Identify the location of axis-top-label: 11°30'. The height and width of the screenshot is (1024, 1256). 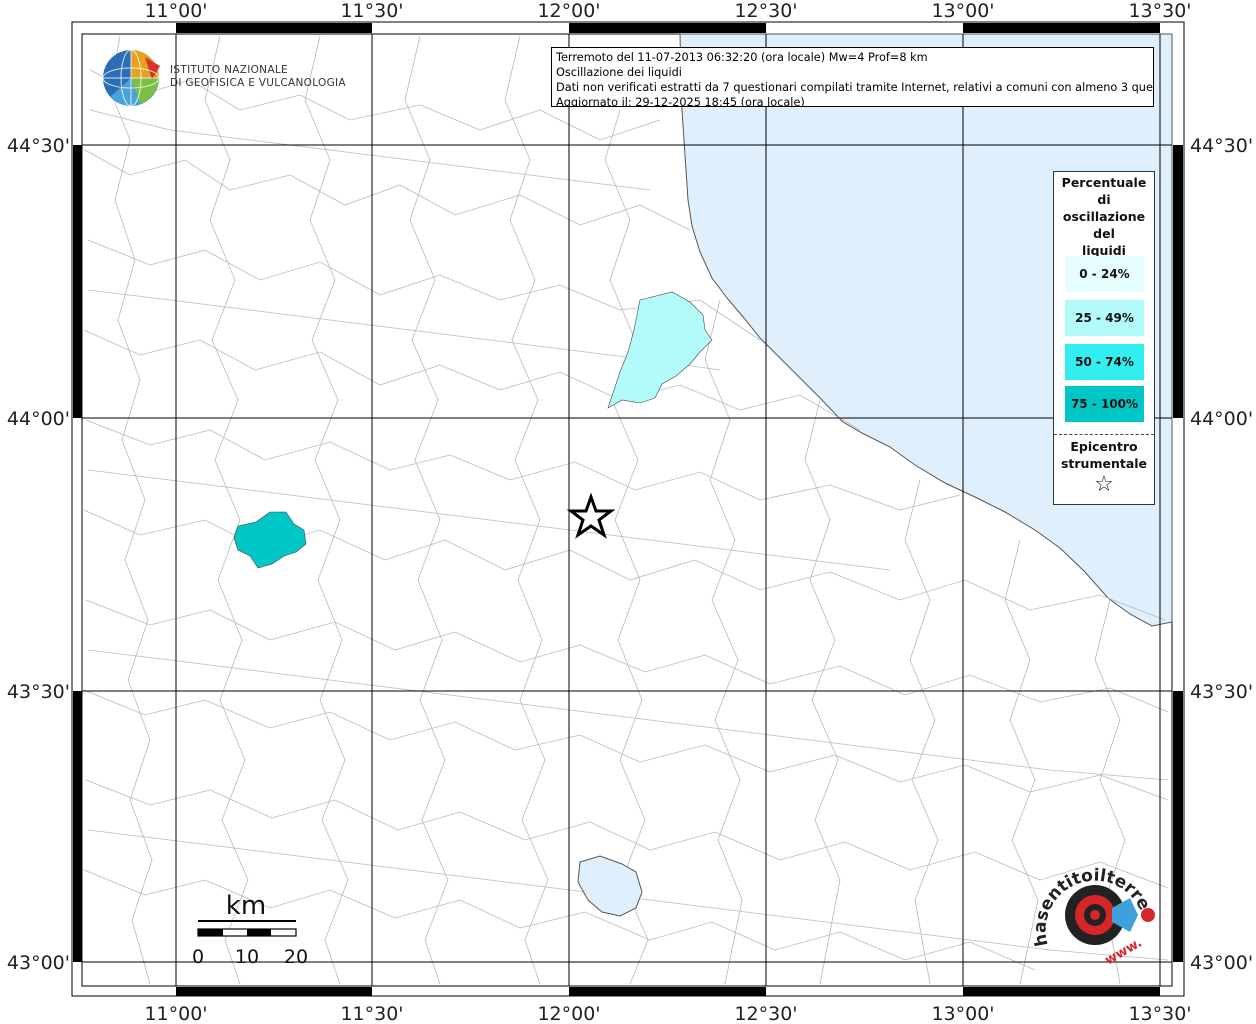
(371, 11).